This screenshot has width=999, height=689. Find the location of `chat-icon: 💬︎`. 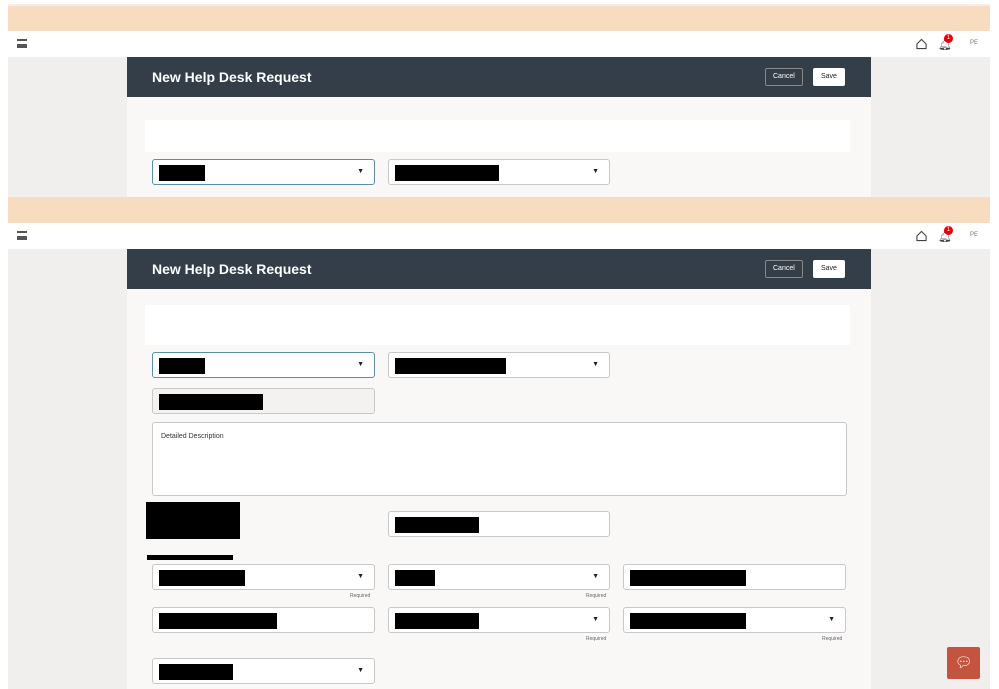

chat-icon: 💬︎ is located at coordinates (963, 662).